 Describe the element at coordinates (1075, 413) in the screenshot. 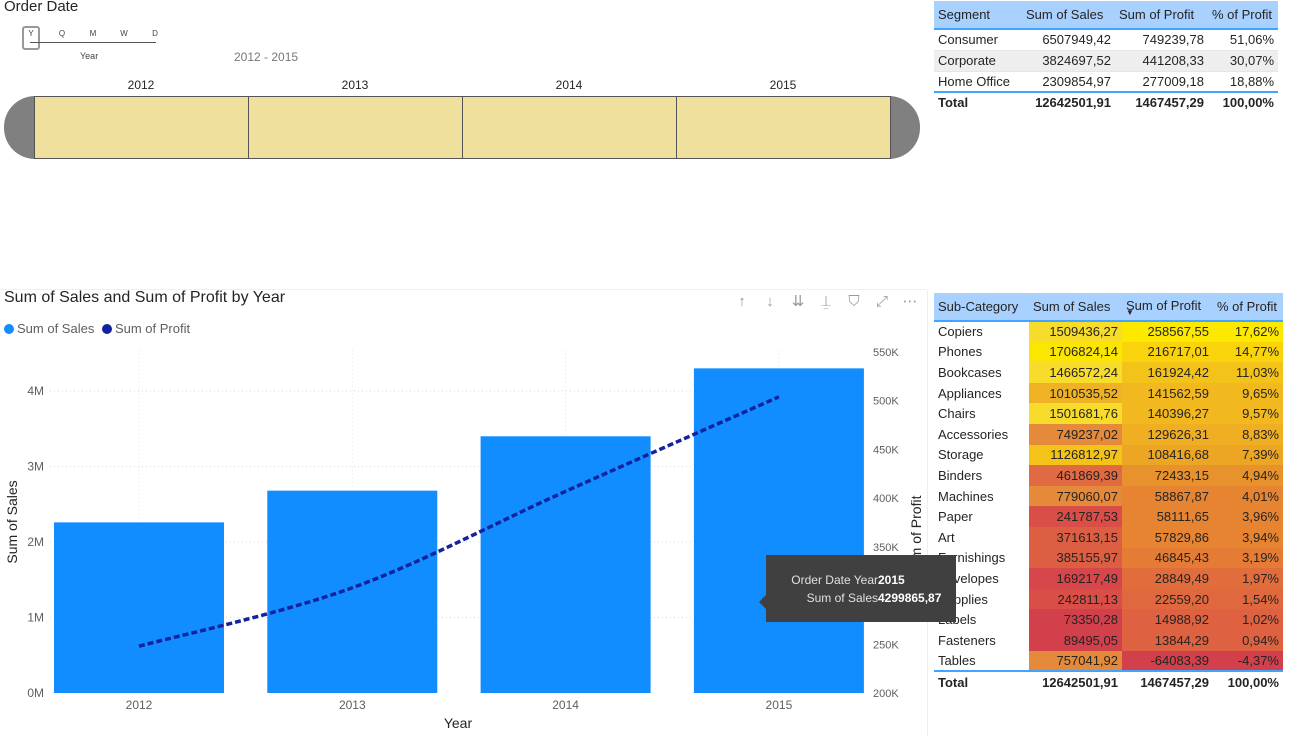

I see `value-cell: 1501681,76` at that location.